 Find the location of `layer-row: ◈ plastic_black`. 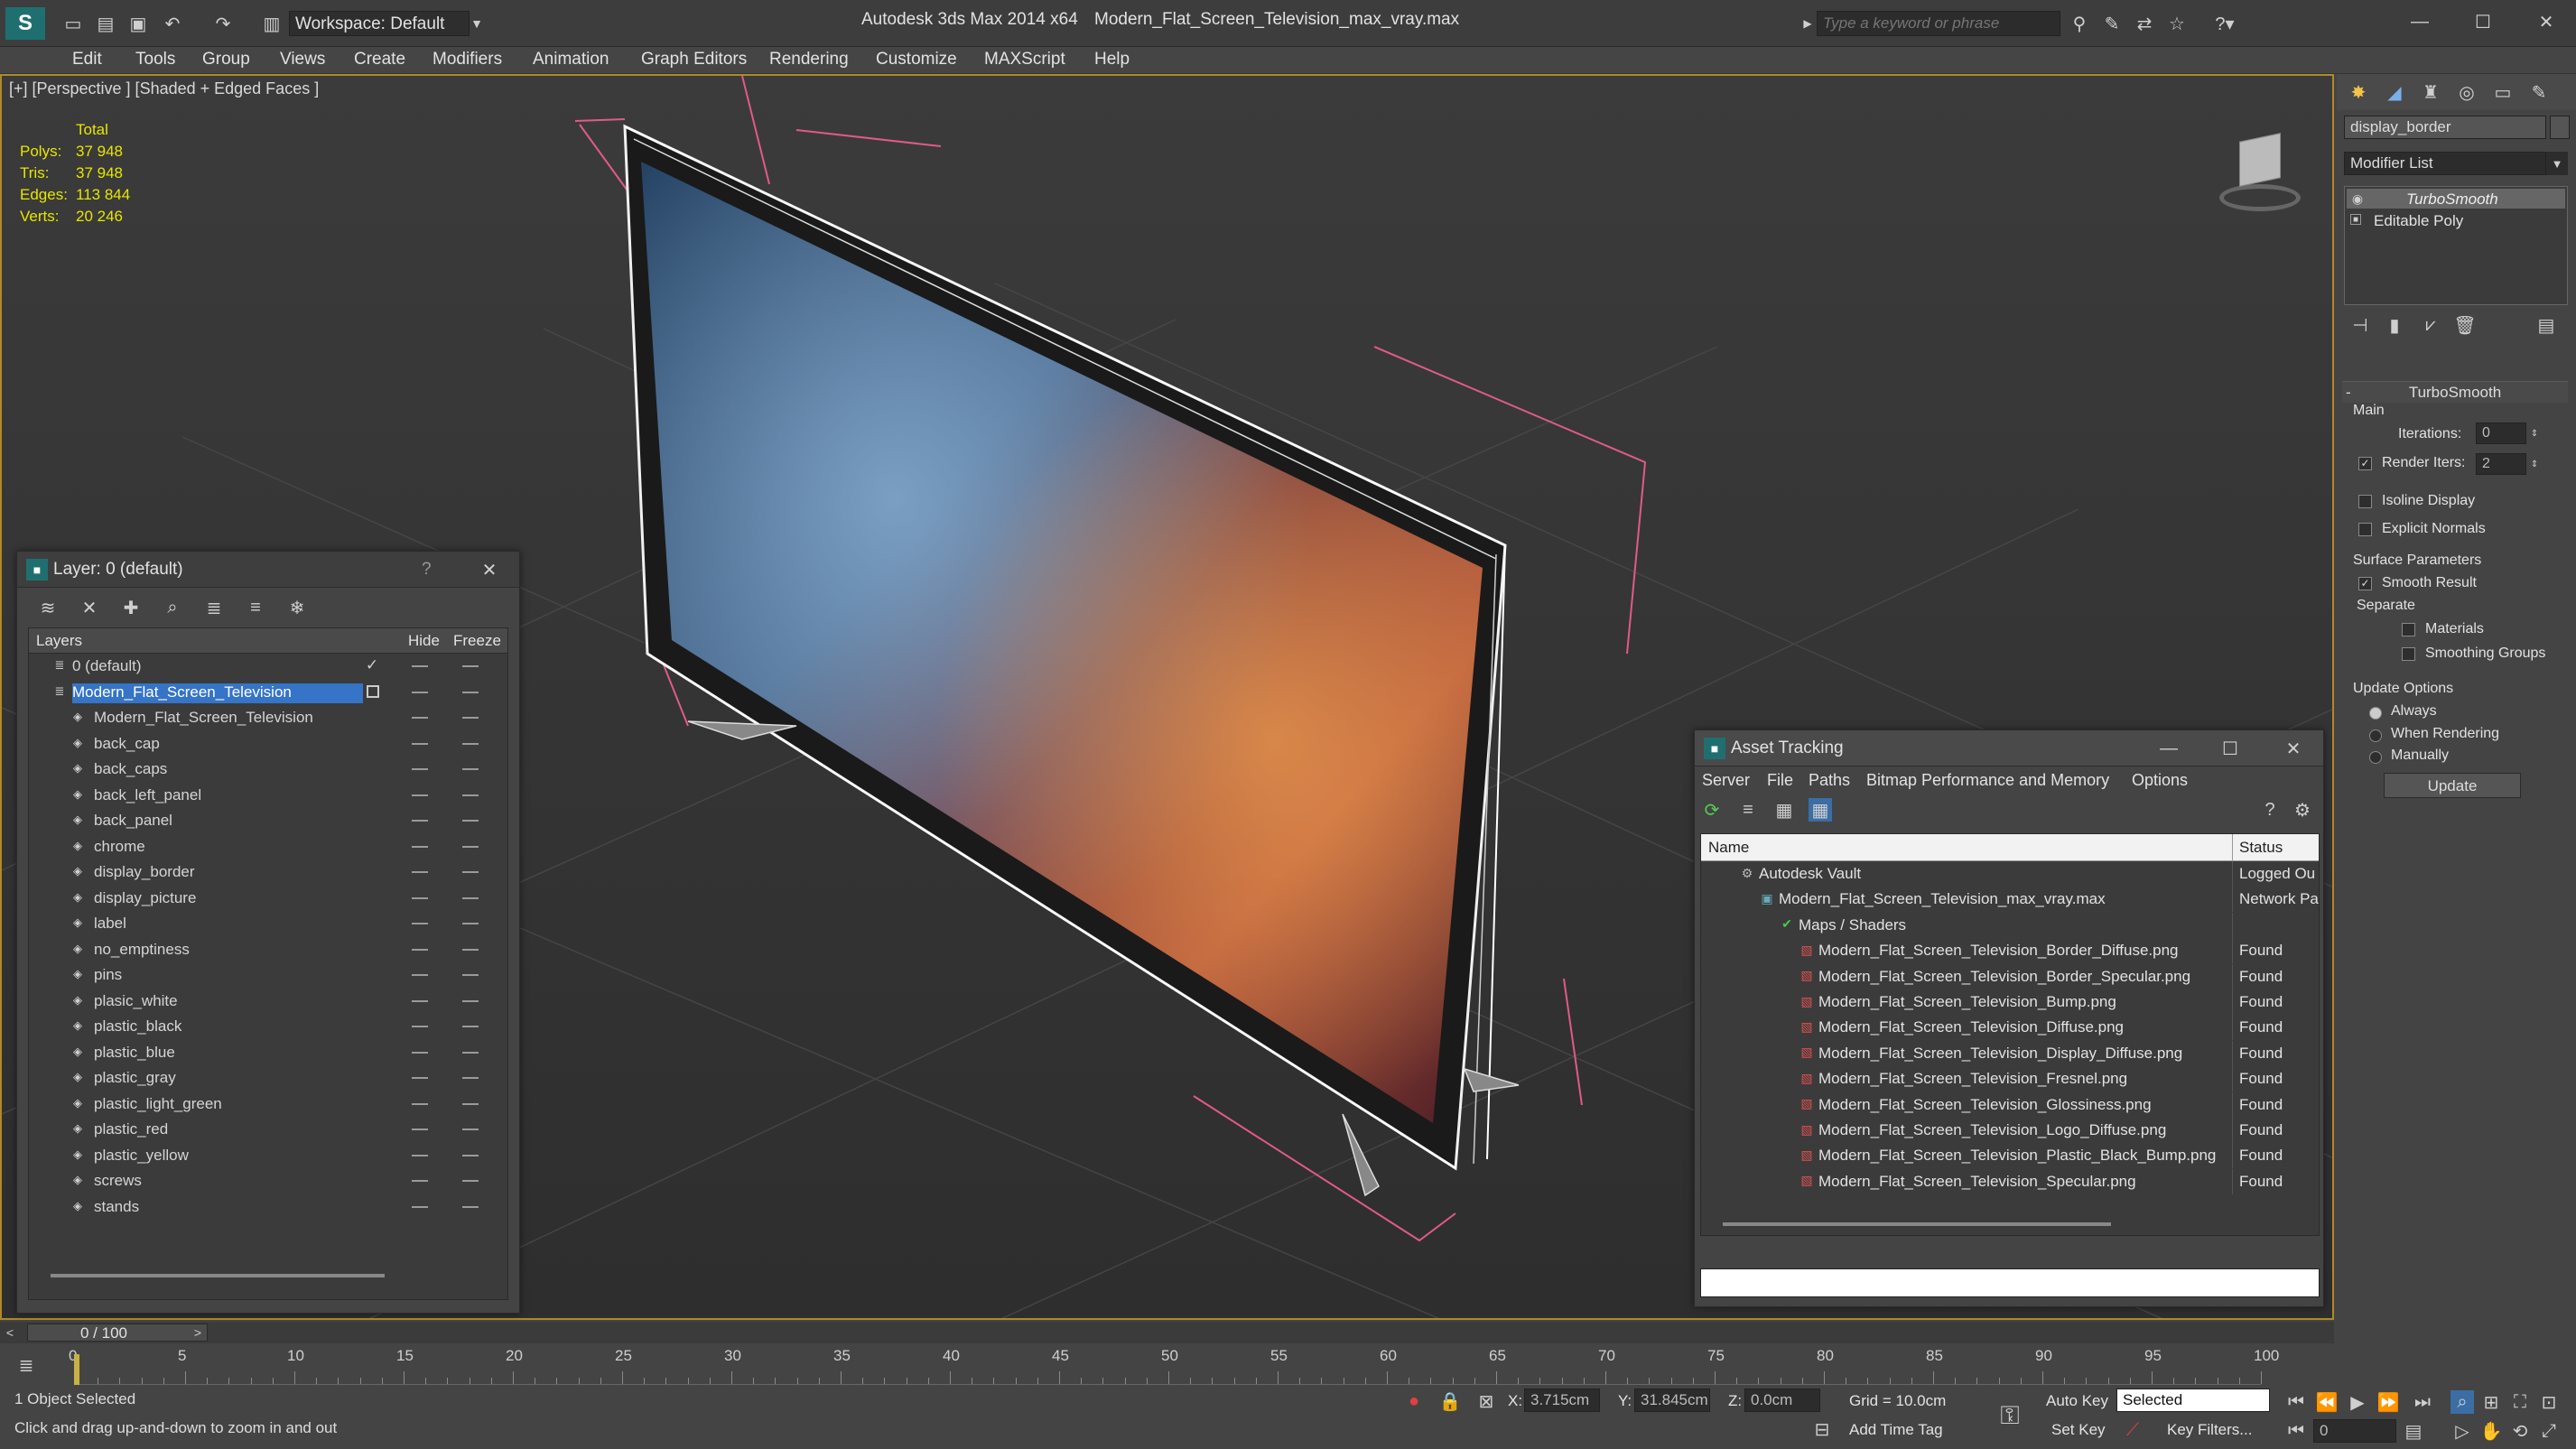

layer-row: ◈ plastic_black is located at coordinates (268, 1026).